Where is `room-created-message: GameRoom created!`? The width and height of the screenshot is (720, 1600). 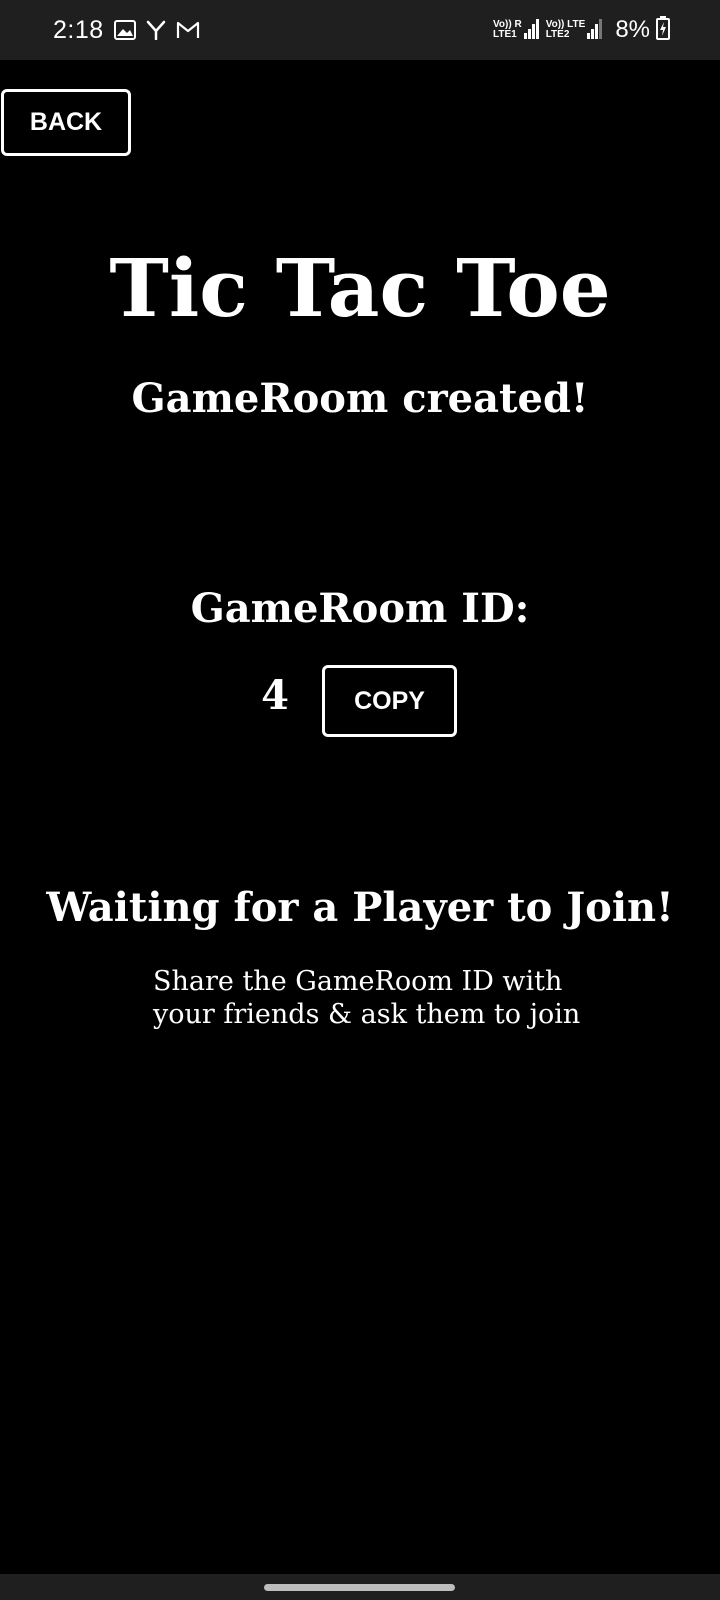
room-created-message: GameRoom created! is located at coordinates (360, 398).